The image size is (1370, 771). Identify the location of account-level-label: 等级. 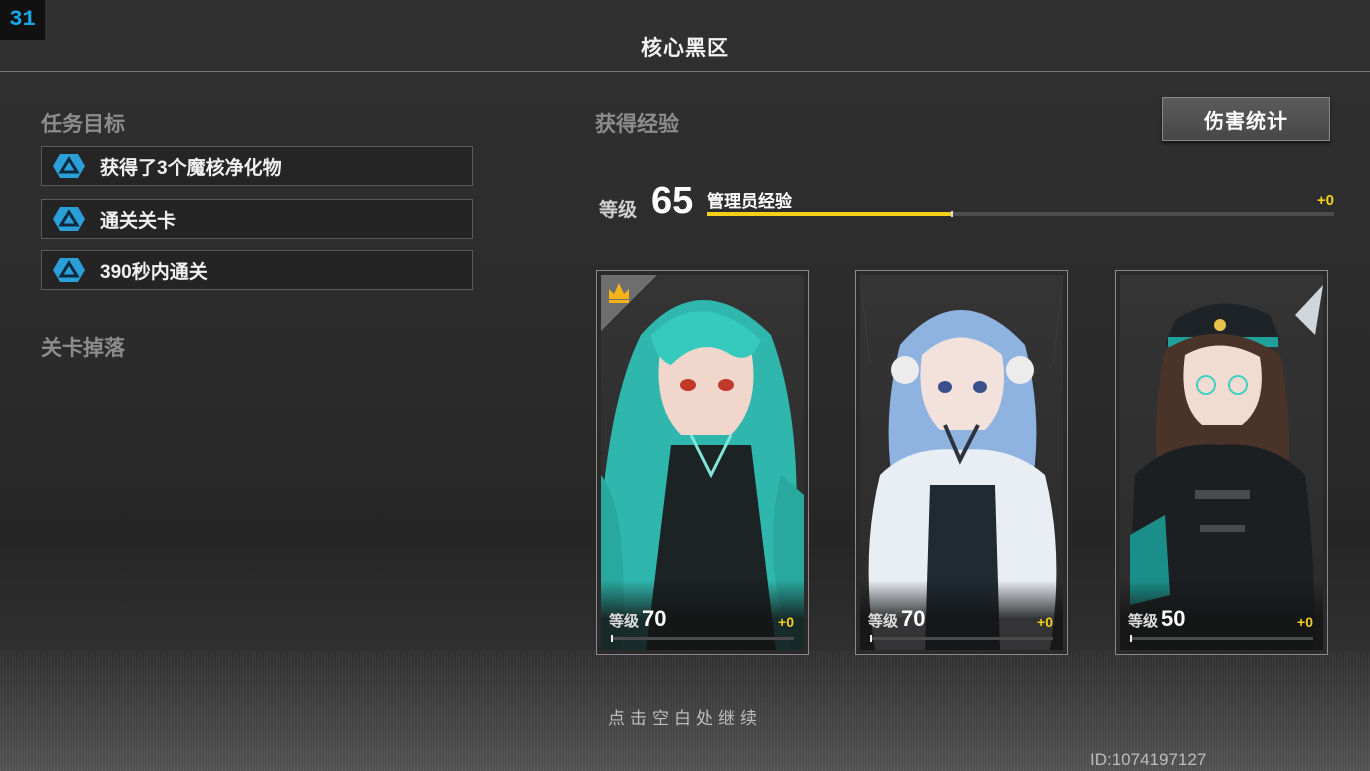
(618, 210).